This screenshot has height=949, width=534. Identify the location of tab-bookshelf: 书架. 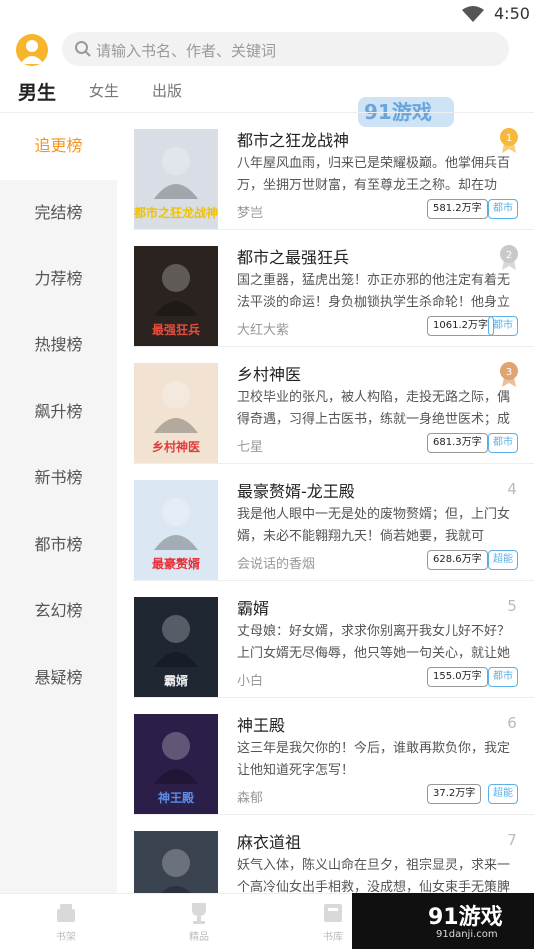
(66, 921).